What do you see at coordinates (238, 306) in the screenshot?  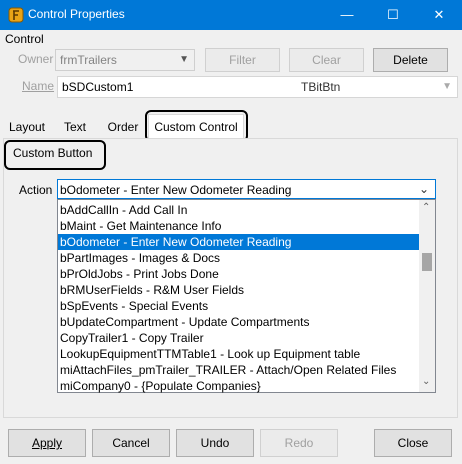 I see `list-item: bSpEvents - Special Events` at bounding box center [238, 306].